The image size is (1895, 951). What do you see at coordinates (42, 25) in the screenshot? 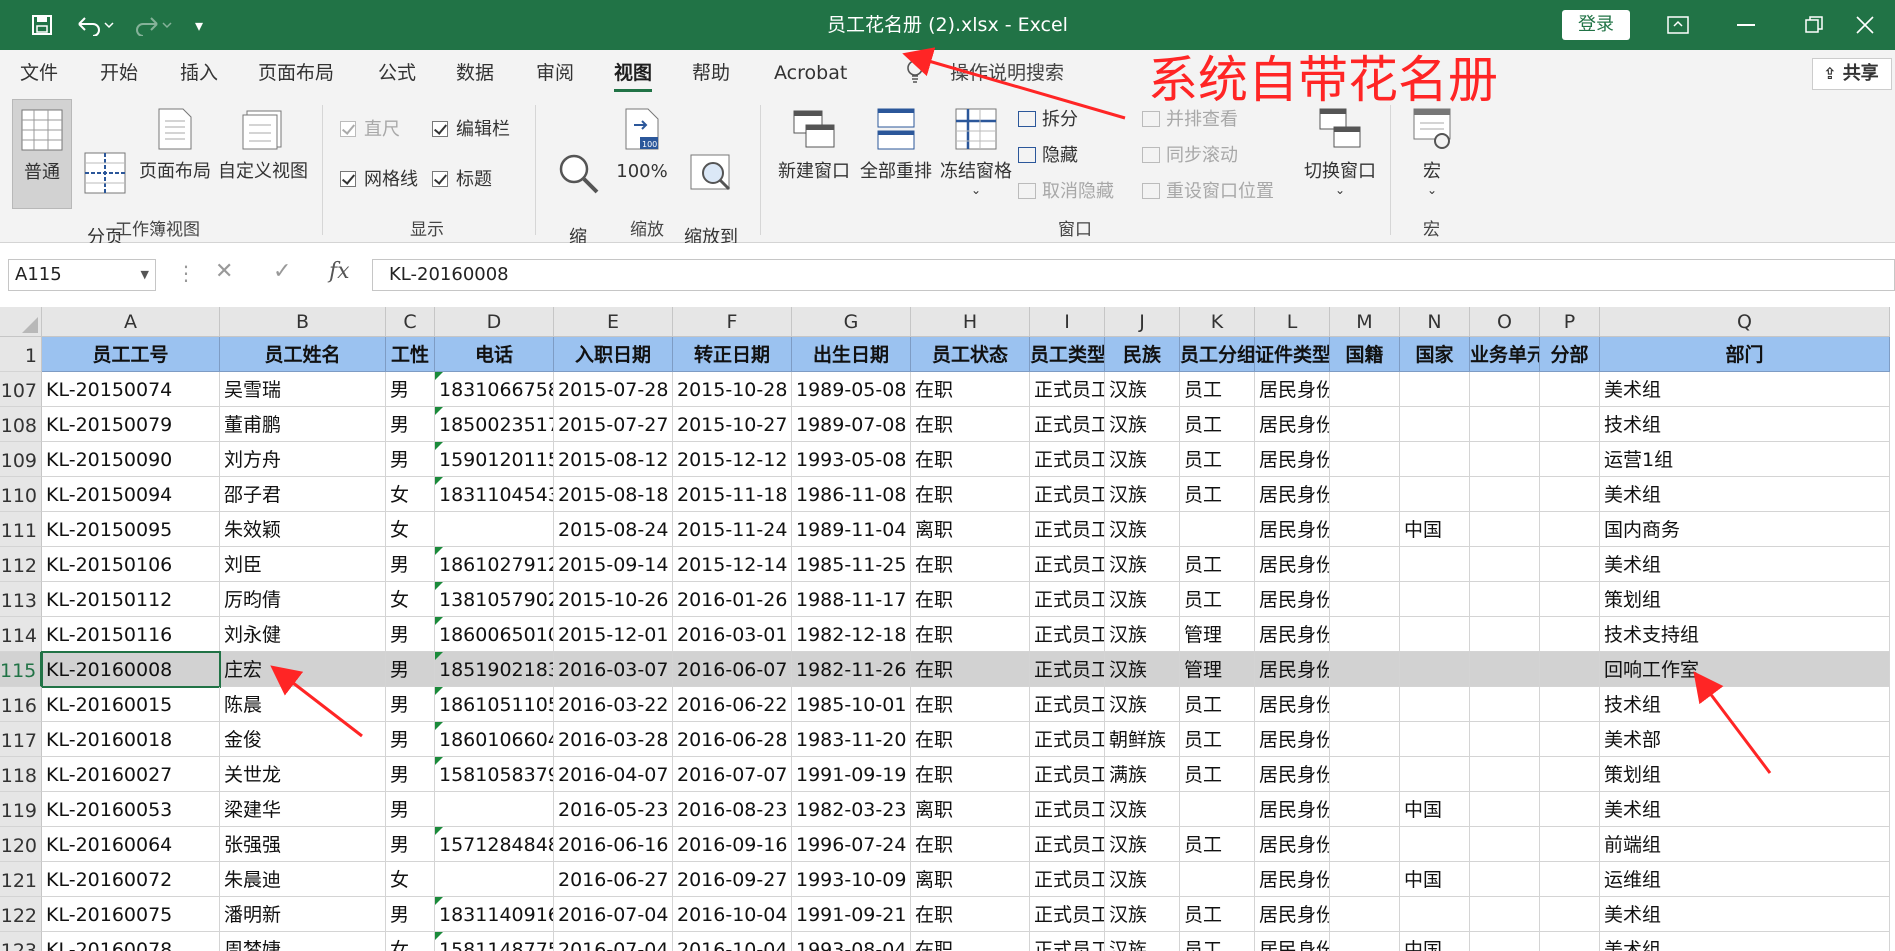
I see `save-icon` at bounding box center [42, 25].